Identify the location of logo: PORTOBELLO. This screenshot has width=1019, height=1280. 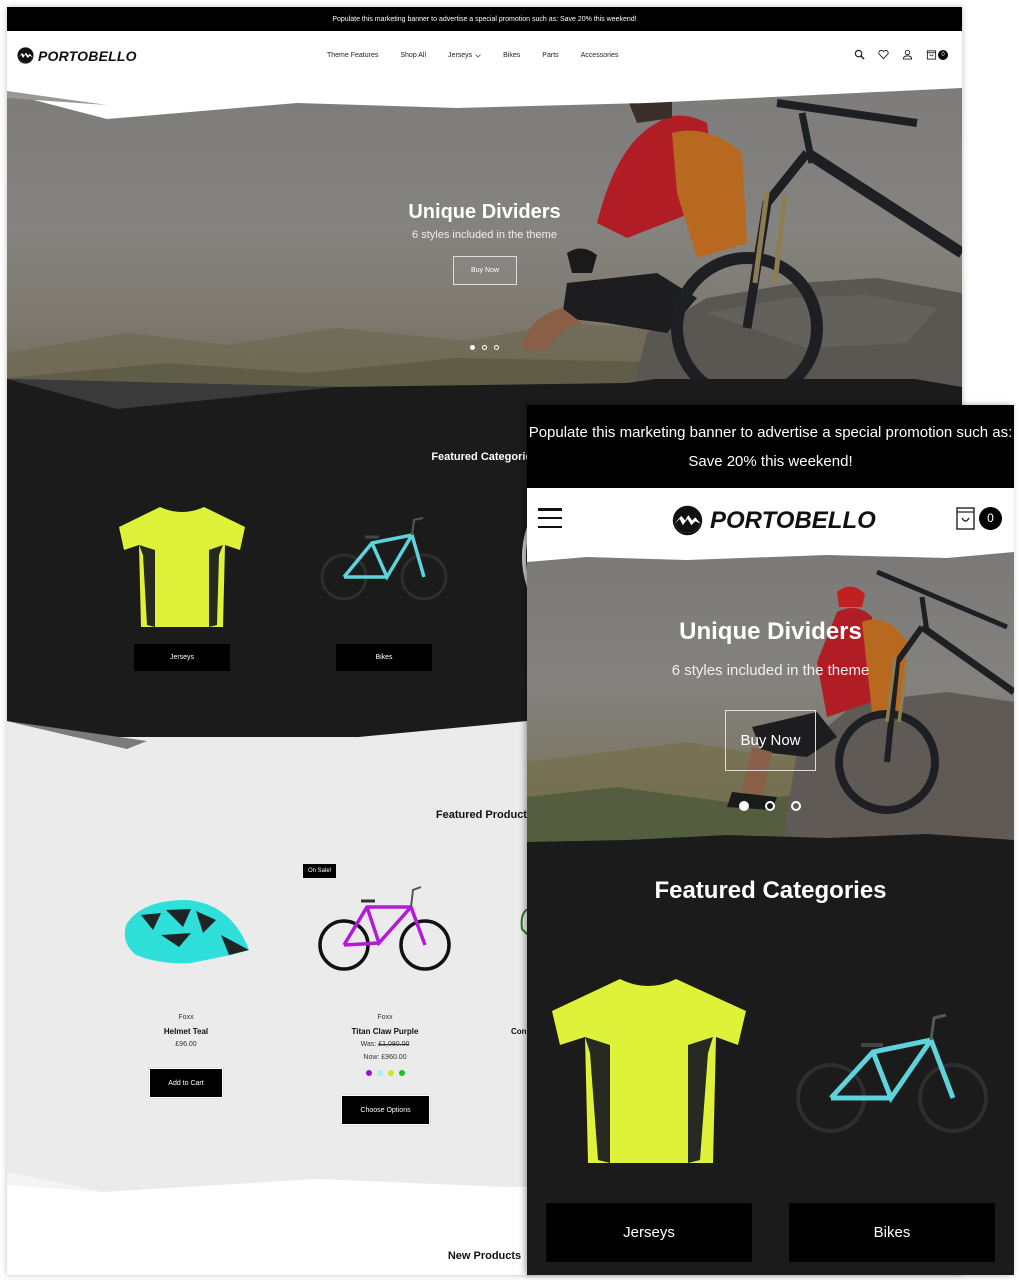
(77, 55).